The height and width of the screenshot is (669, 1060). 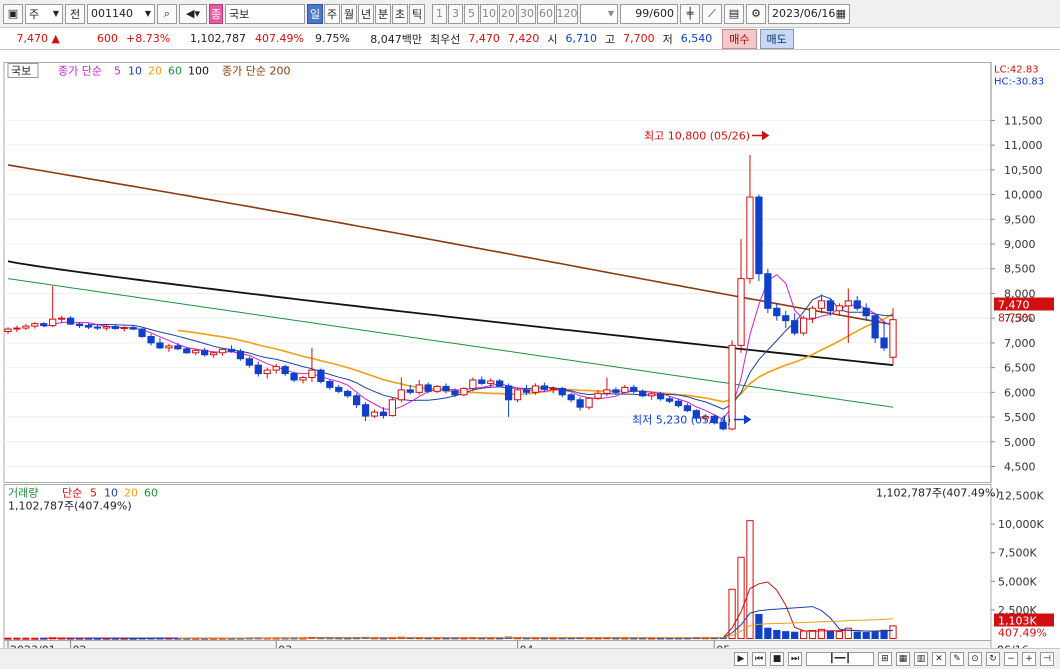 What do you see at coordinates (840, 659) in the screenshot?
I see `zoom-slider: ┃━━┃` at bounding box center [840, 659].